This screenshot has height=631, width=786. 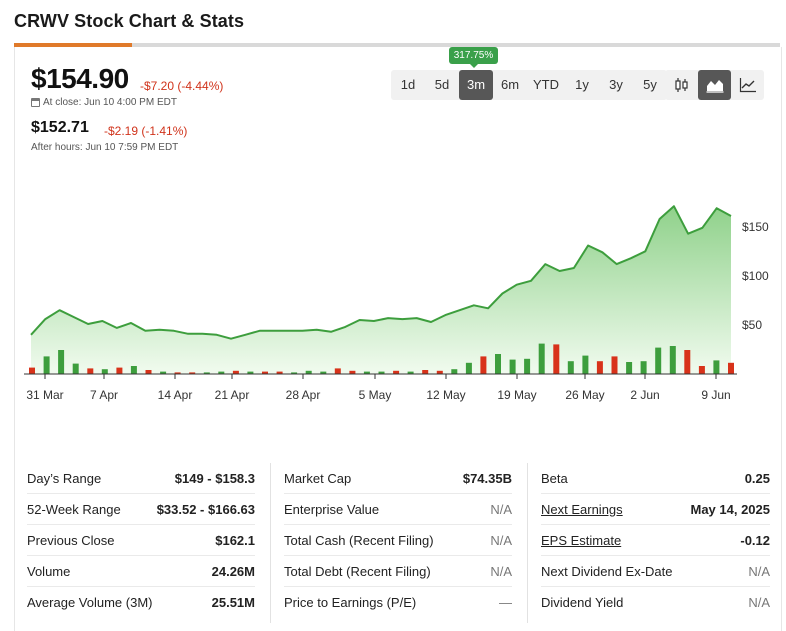 I want to click on after-hours-time: After hours: Jun 10 7:59 PM EDT, so click(x=105, y=147).